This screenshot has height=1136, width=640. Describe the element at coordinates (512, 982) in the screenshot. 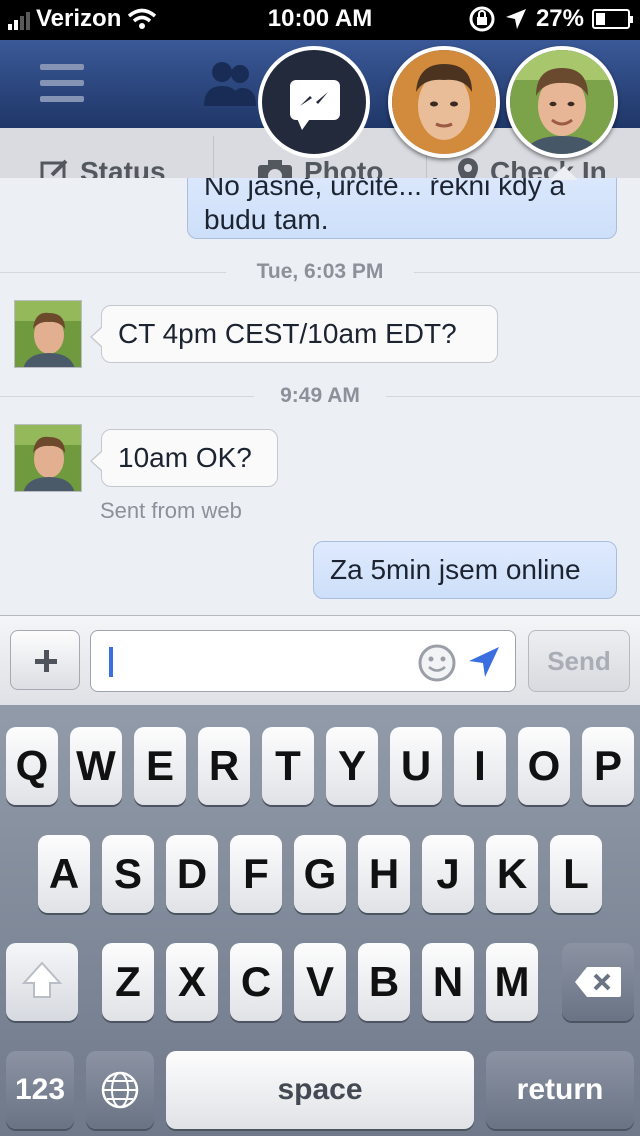

I see `key: M` at that location.